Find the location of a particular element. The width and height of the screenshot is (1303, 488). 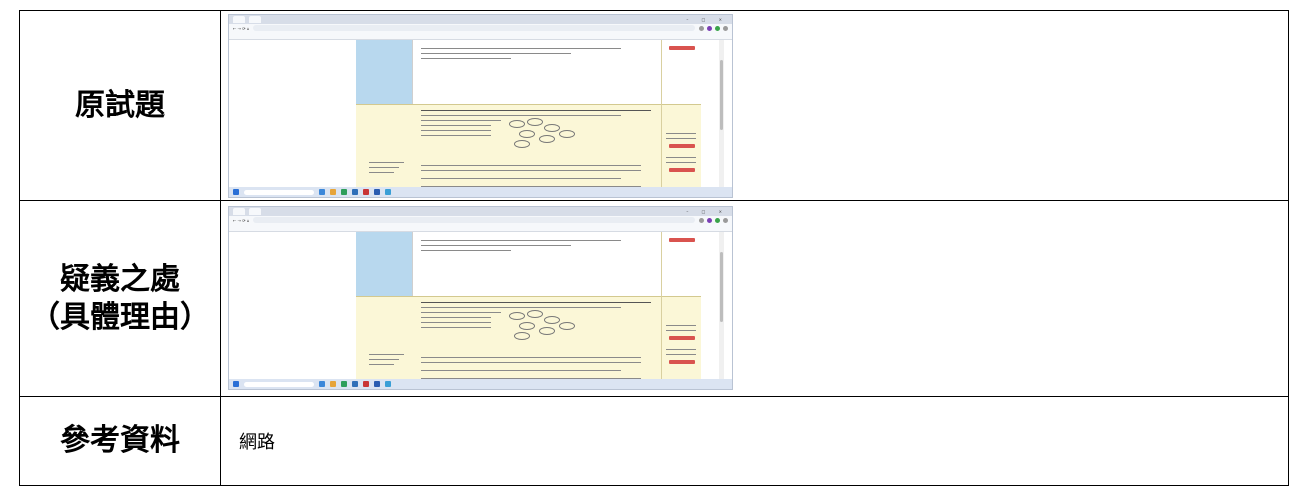

label-original-question: 原試題 is located at coordinates (120, 105).